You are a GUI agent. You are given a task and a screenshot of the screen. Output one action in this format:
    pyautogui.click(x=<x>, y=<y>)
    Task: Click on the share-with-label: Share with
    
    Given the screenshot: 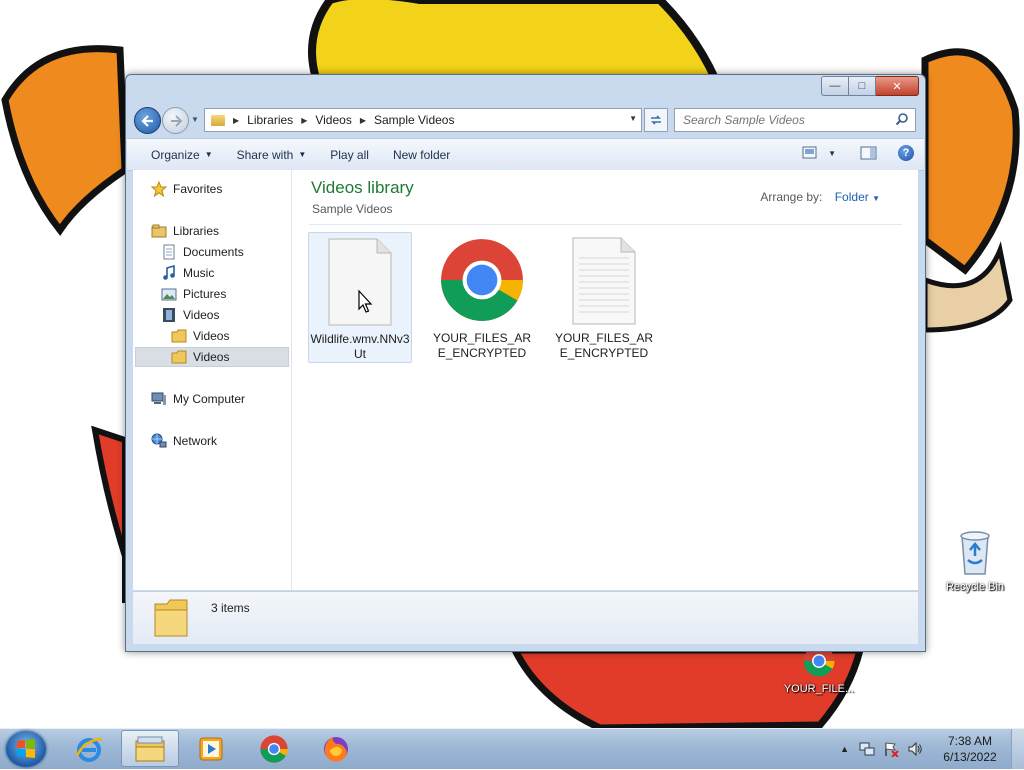 What is the action you would take?
    pyautogui.click(x=265, y=154)
    